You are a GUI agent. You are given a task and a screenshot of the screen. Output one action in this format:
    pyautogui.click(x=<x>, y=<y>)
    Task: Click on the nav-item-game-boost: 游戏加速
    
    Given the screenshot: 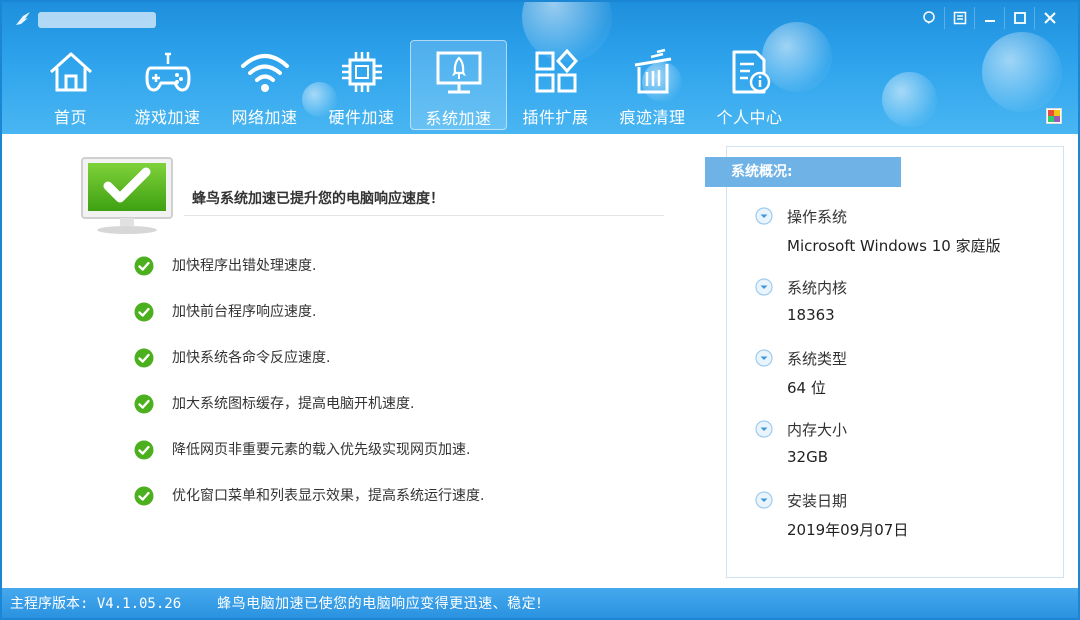 What is the action you would take?
    pyautogui.click(x=167, y=85)
    